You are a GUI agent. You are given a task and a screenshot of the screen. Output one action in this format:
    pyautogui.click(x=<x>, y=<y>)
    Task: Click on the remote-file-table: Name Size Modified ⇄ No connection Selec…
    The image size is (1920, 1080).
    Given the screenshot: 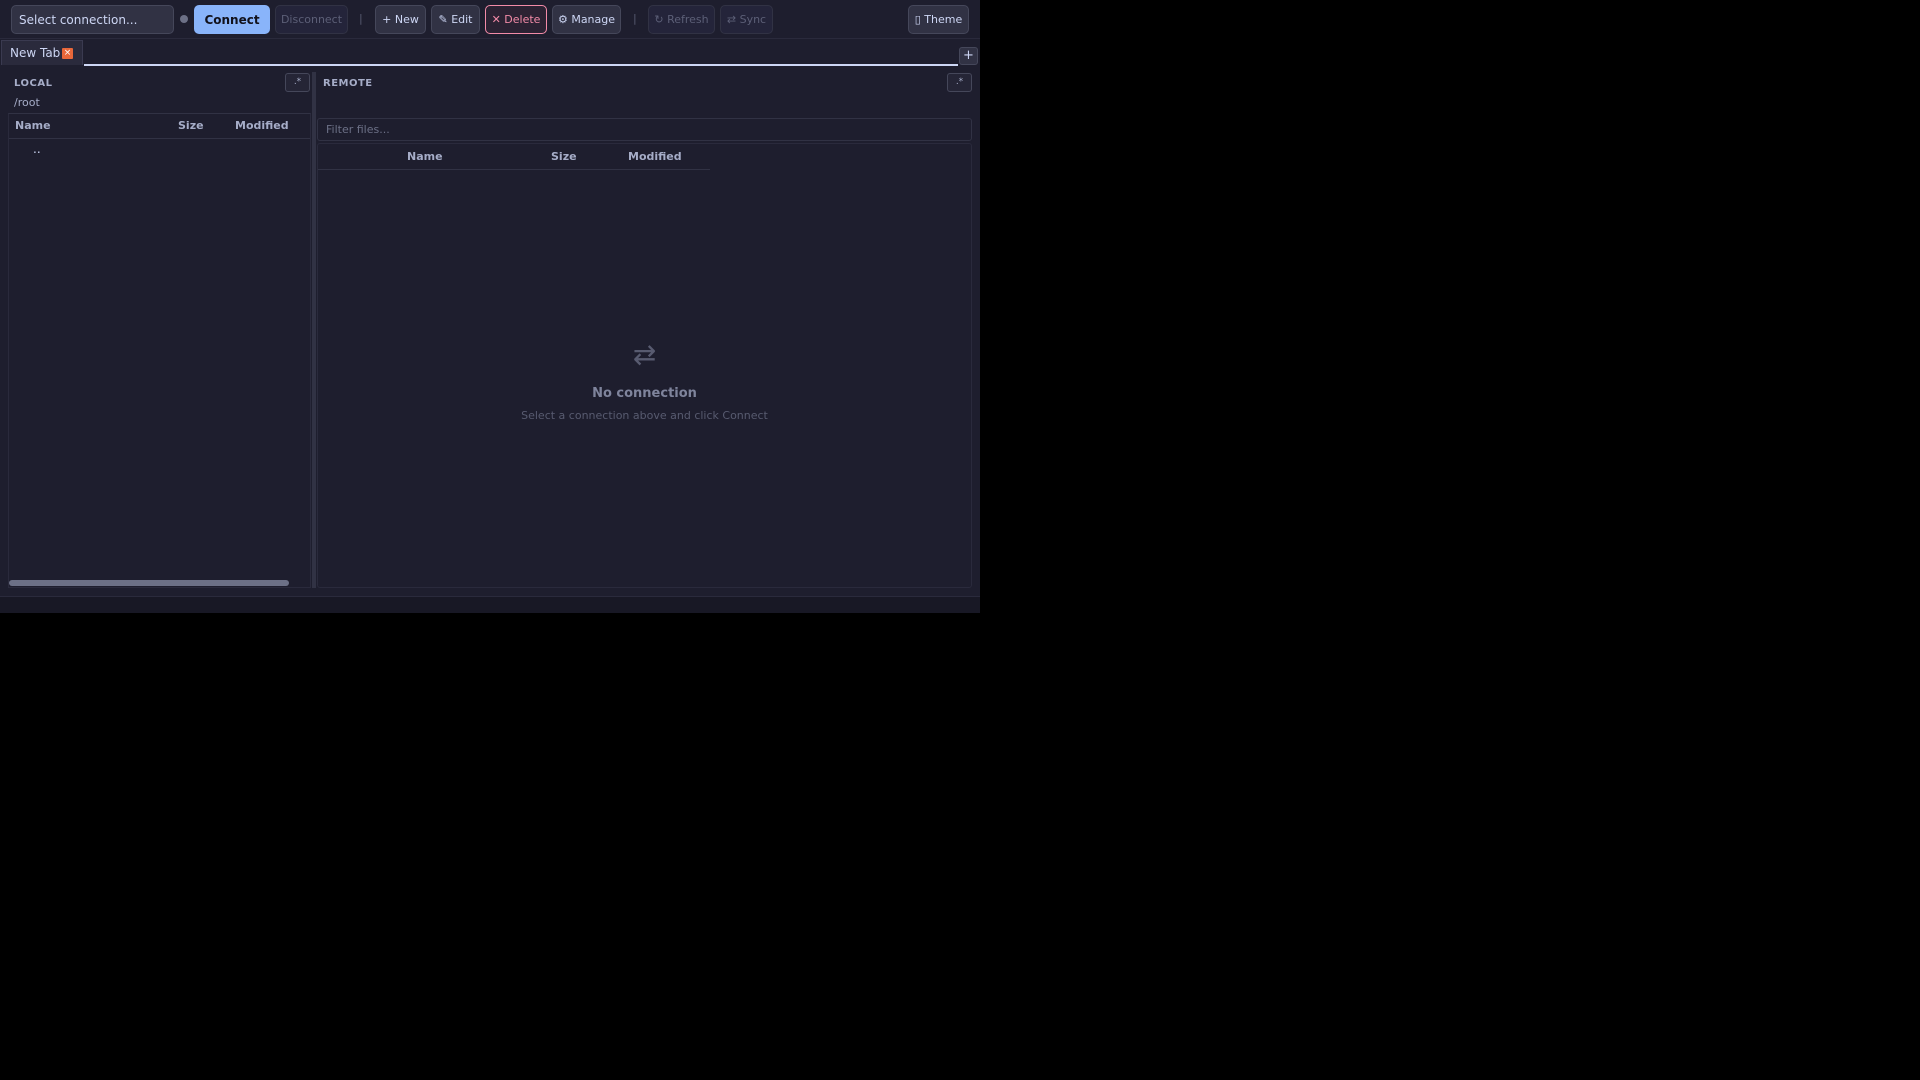 What is the action you would take?
    pyautogui.click(x=644, y=365)
    